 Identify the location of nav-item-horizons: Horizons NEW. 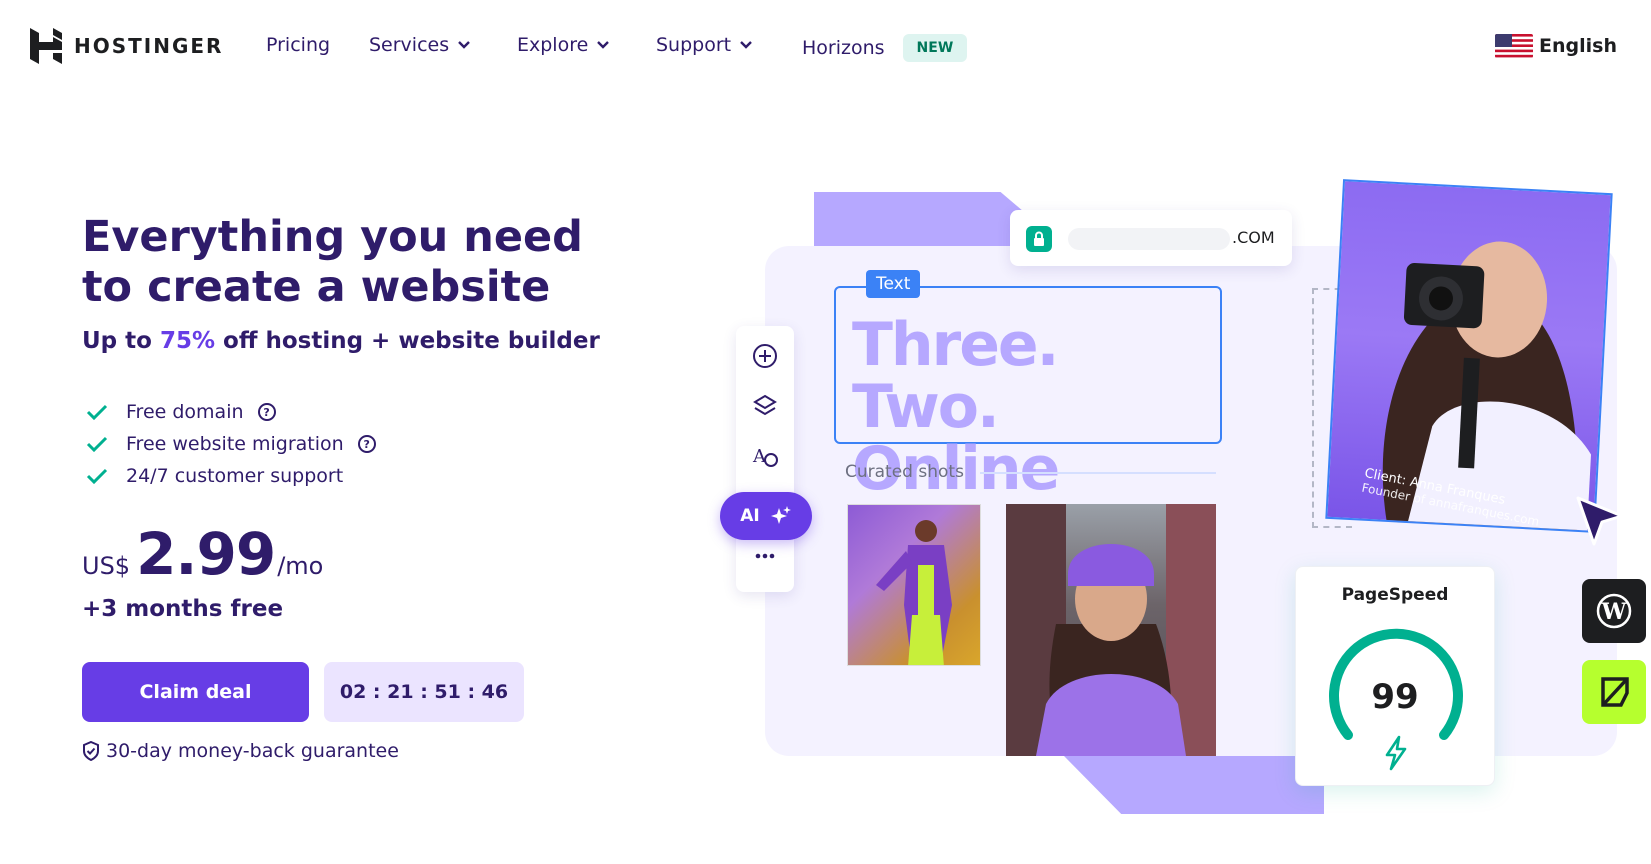
(885, 48).